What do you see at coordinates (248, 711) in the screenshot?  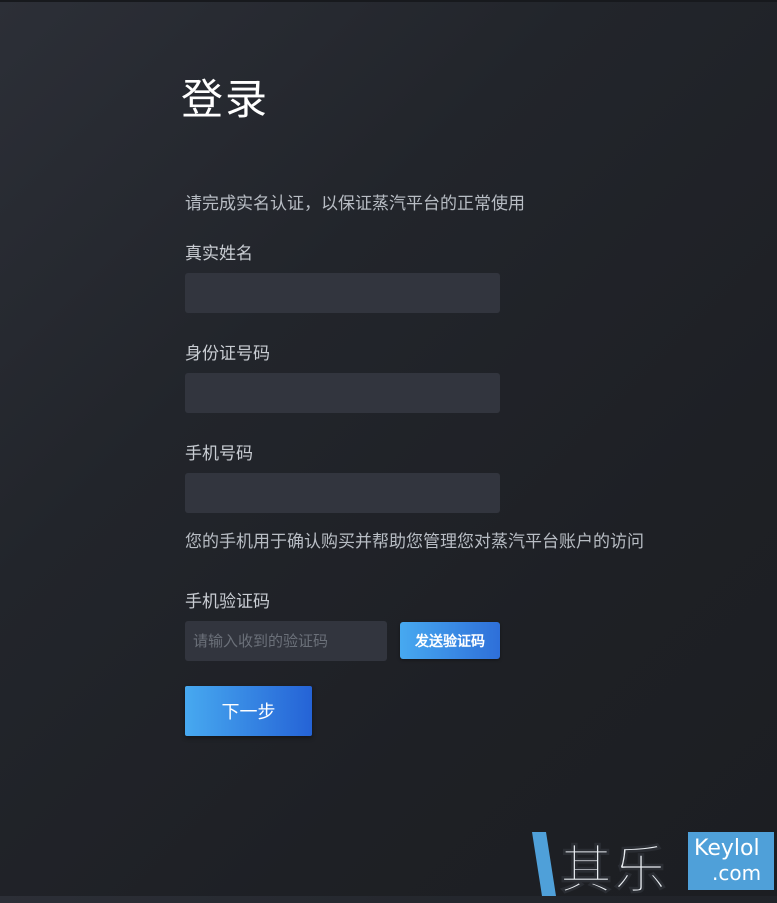 I see `next-step-button: 下一步` at bounding box center [248, 711].